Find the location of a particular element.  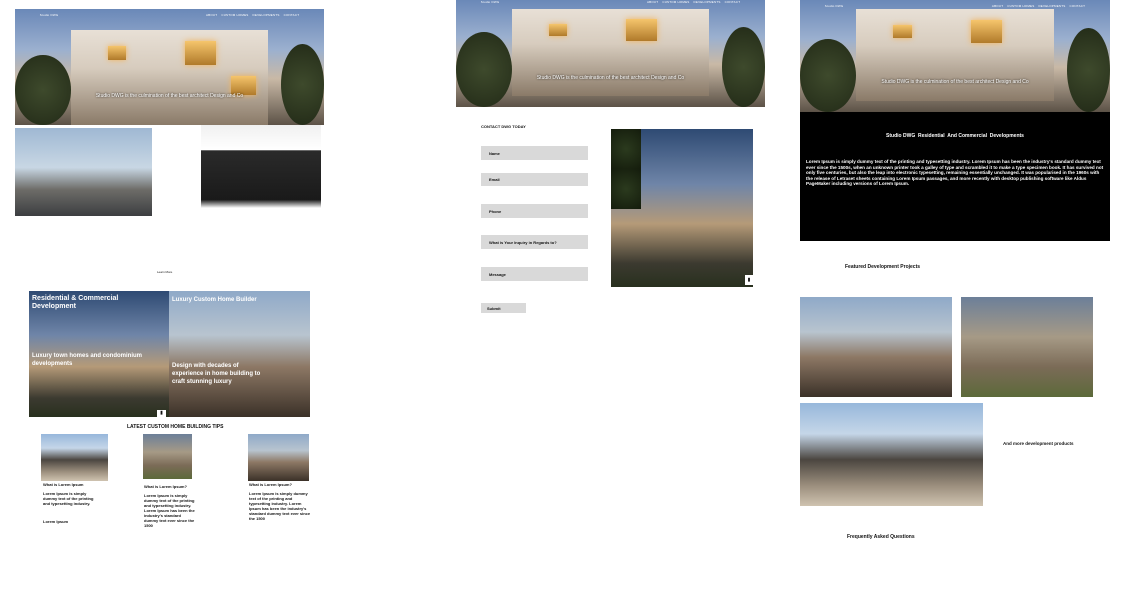

tip-extra-1: Lorem Ipsum is located at coordinates (56, 521).